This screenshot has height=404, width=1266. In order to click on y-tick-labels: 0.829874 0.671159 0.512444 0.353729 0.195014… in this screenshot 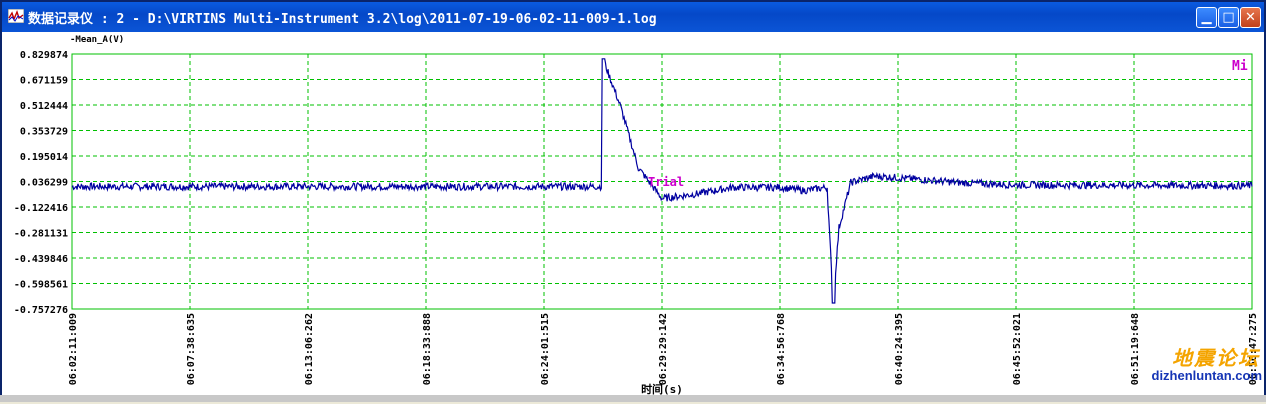, I will do `click(41, 183)`.